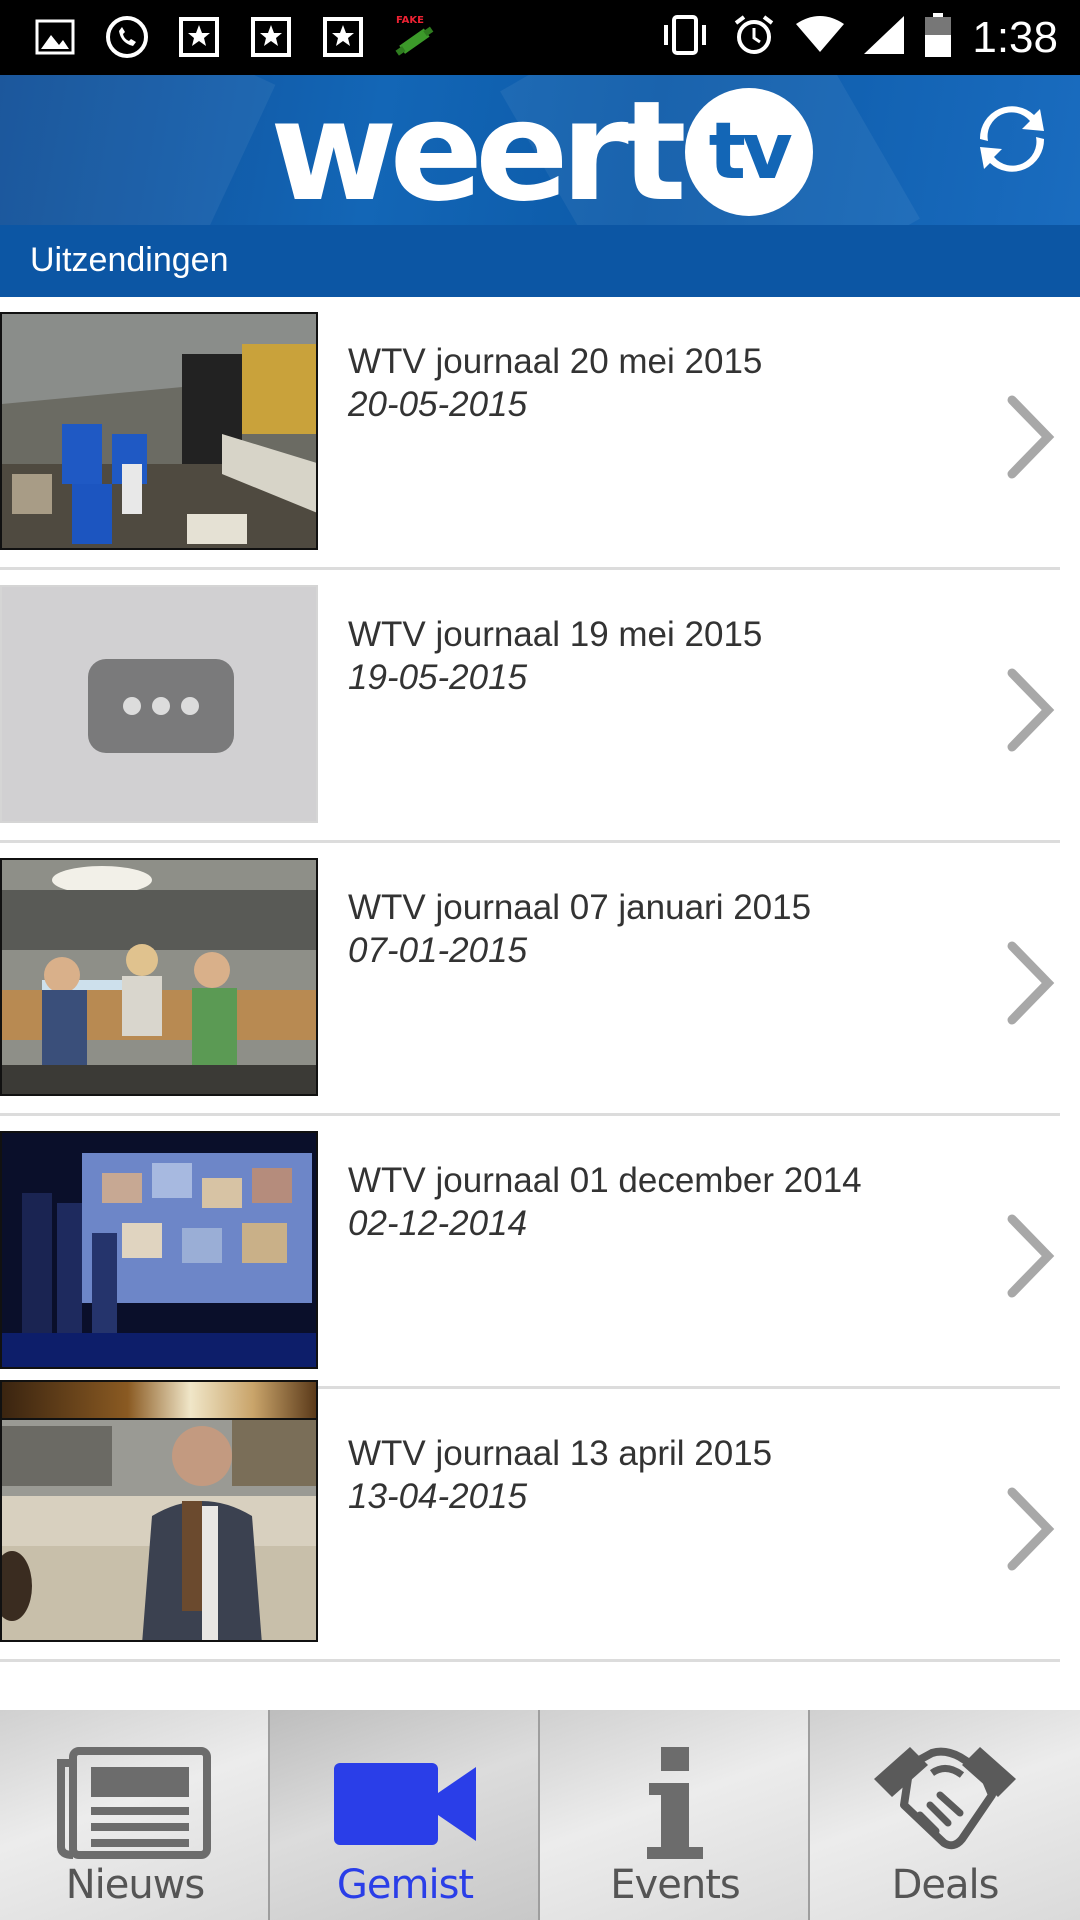 The image size is (1080, 1920). I want to click on whatsapp-icon, so click(127, 37).